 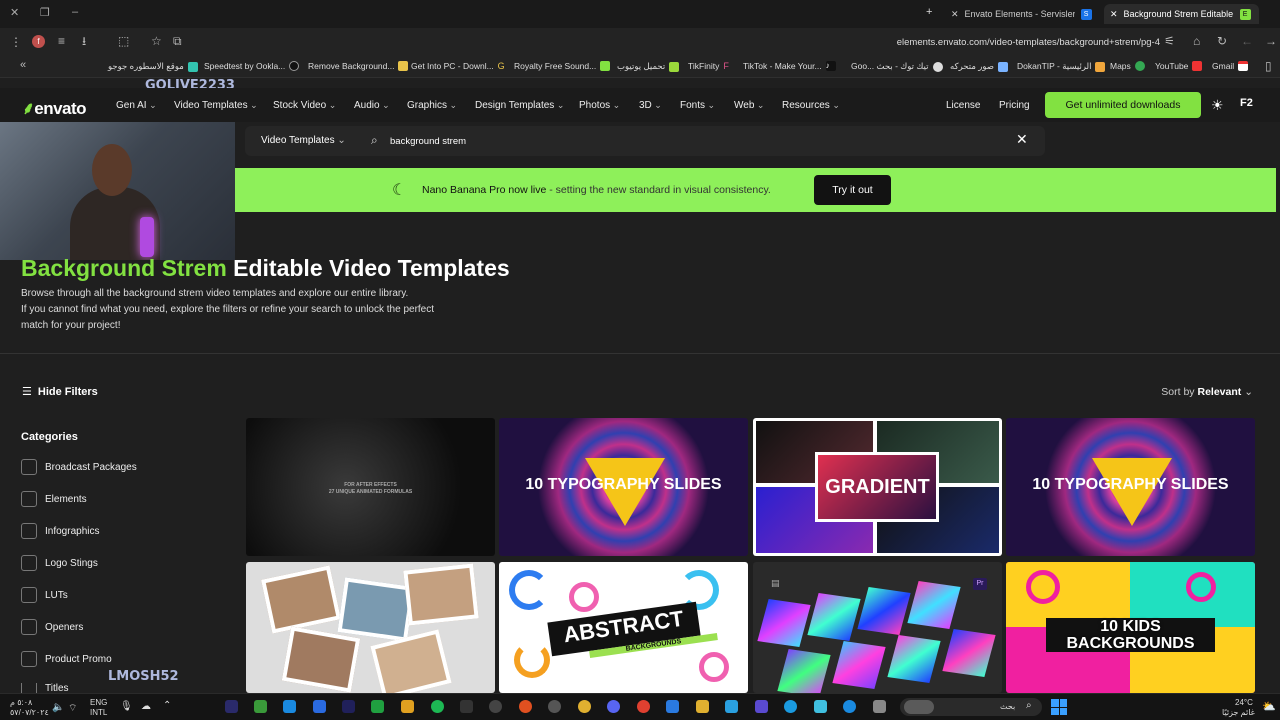 What do you see at coordinates (790, 706) in the screenshot?
I see `edge-icon` at bounding box center [790, 706].